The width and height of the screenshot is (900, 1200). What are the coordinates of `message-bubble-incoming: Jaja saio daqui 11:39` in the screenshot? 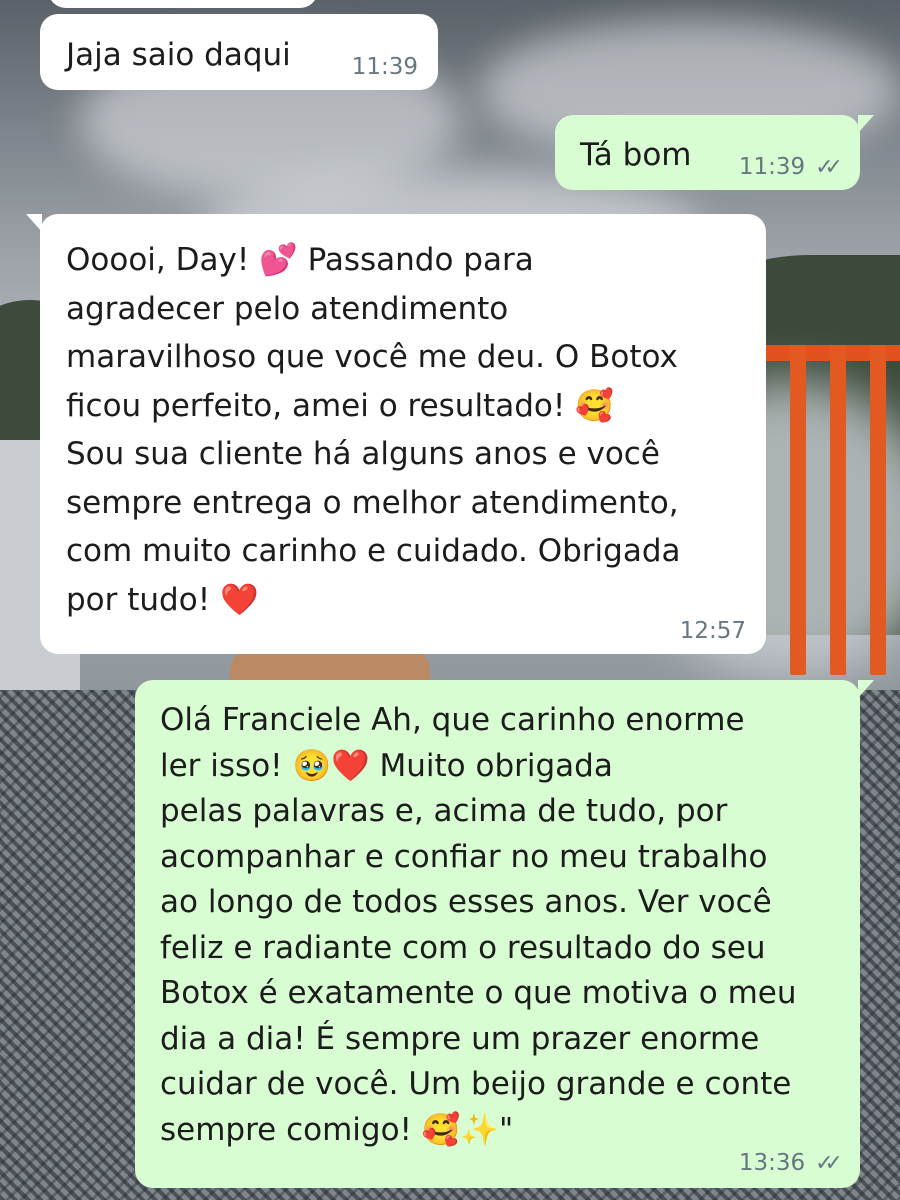 It's located at (239, 52).